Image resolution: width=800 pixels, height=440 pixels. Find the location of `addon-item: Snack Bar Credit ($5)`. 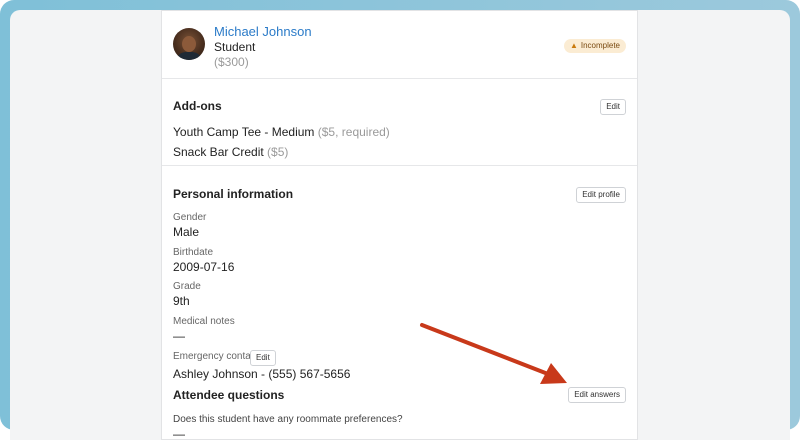

addon-item: Snack Bar Credit ($5) is located at coordinates (230, 152).